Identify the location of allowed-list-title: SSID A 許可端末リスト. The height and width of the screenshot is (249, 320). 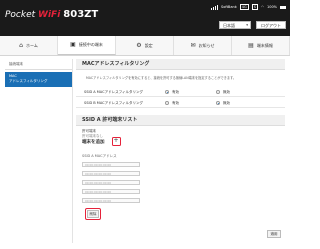
(180, 120).